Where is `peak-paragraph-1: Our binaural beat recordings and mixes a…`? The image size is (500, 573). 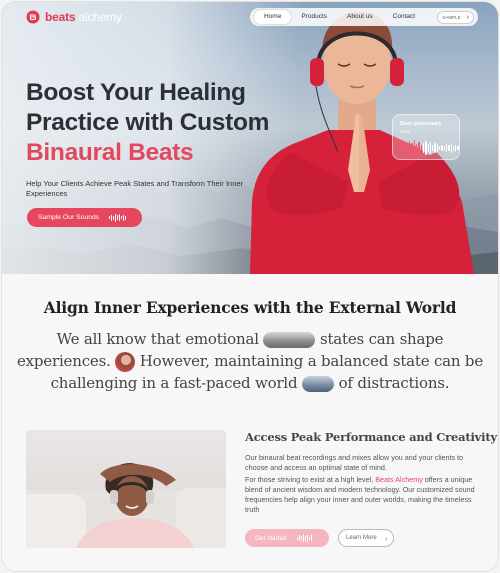 peak-paragraph-1: Our binaural beat recordings and mixes a… is located at coordinates (354, 462).